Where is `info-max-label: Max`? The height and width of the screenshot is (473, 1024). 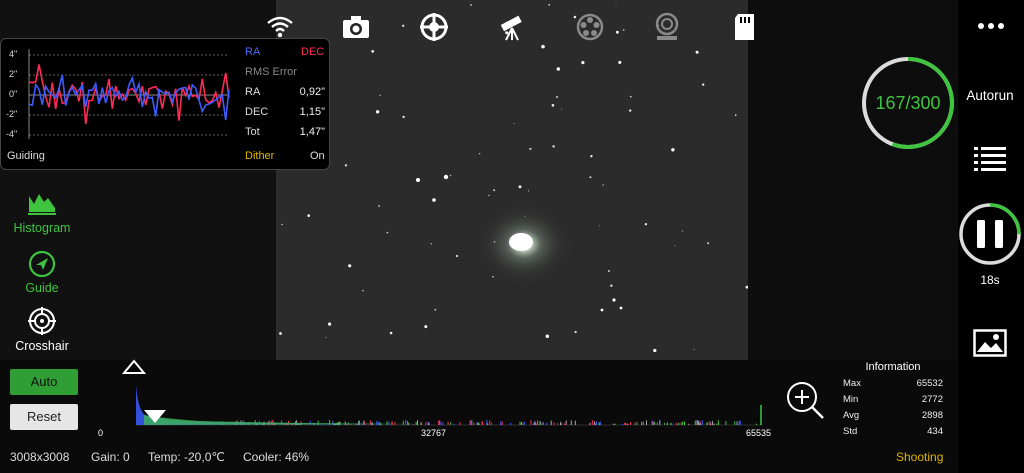 info-max-label: Max is located at coordinates (852, 383).